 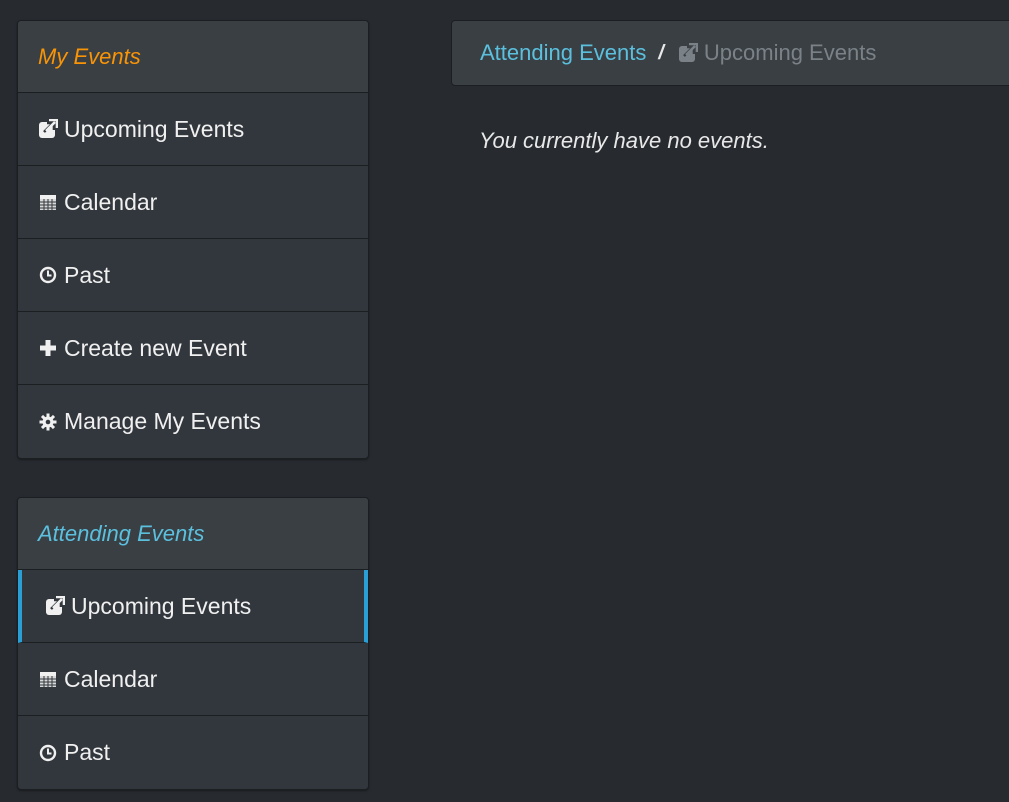 I want to click on attending-upcoming-label: Upcoming Events, so click(x=161, y=605).